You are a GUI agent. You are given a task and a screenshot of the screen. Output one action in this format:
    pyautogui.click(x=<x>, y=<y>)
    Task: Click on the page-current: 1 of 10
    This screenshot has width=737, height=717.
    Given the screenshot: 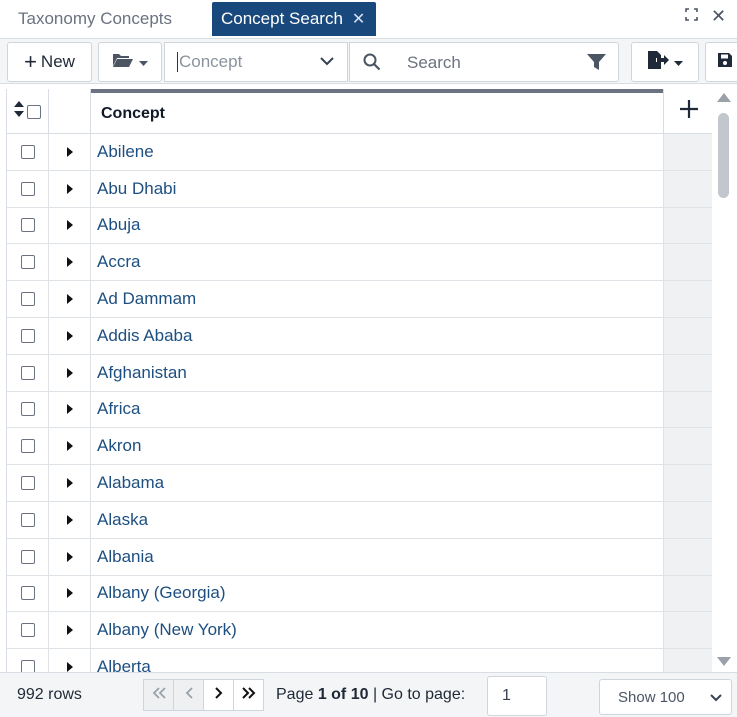 What is the action you would take?
    pyautogui.click(x=343, y=694)
    